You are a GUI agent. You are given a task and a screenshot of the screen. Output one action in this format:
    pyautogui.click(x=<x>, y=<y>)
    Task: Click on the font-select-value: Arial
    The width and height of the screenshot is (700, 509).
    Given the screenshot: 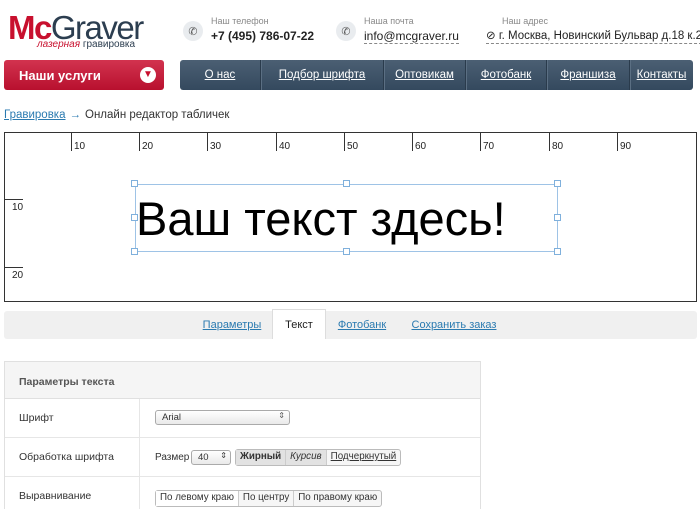 What is the action you would take?
    pyautogui.click(x=172, y=417)
    